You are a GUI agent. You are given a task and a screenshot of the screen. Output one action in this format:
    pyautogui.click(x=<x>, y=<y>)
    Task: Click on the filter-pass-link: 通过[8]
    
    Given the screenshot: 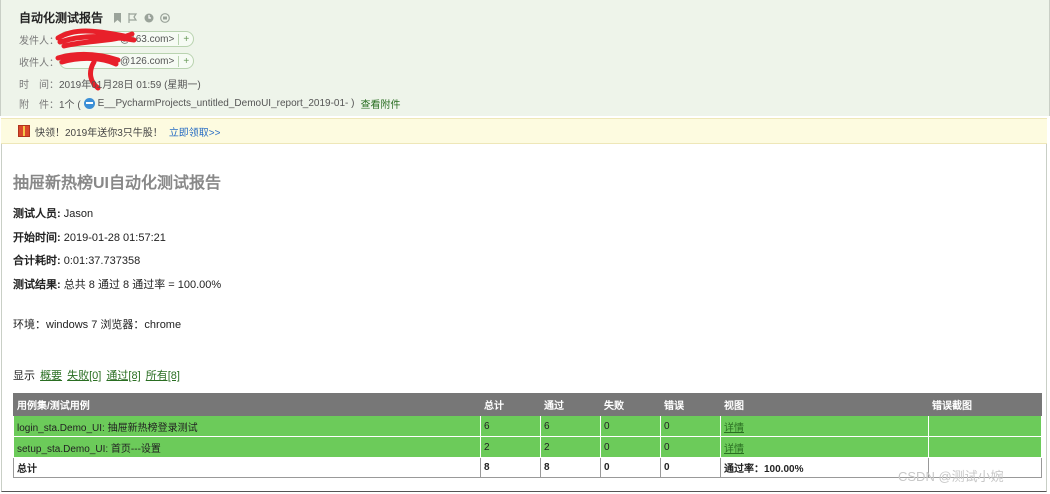 What is the action you would take?
    pyautogui.click(x=123, y=376)
    